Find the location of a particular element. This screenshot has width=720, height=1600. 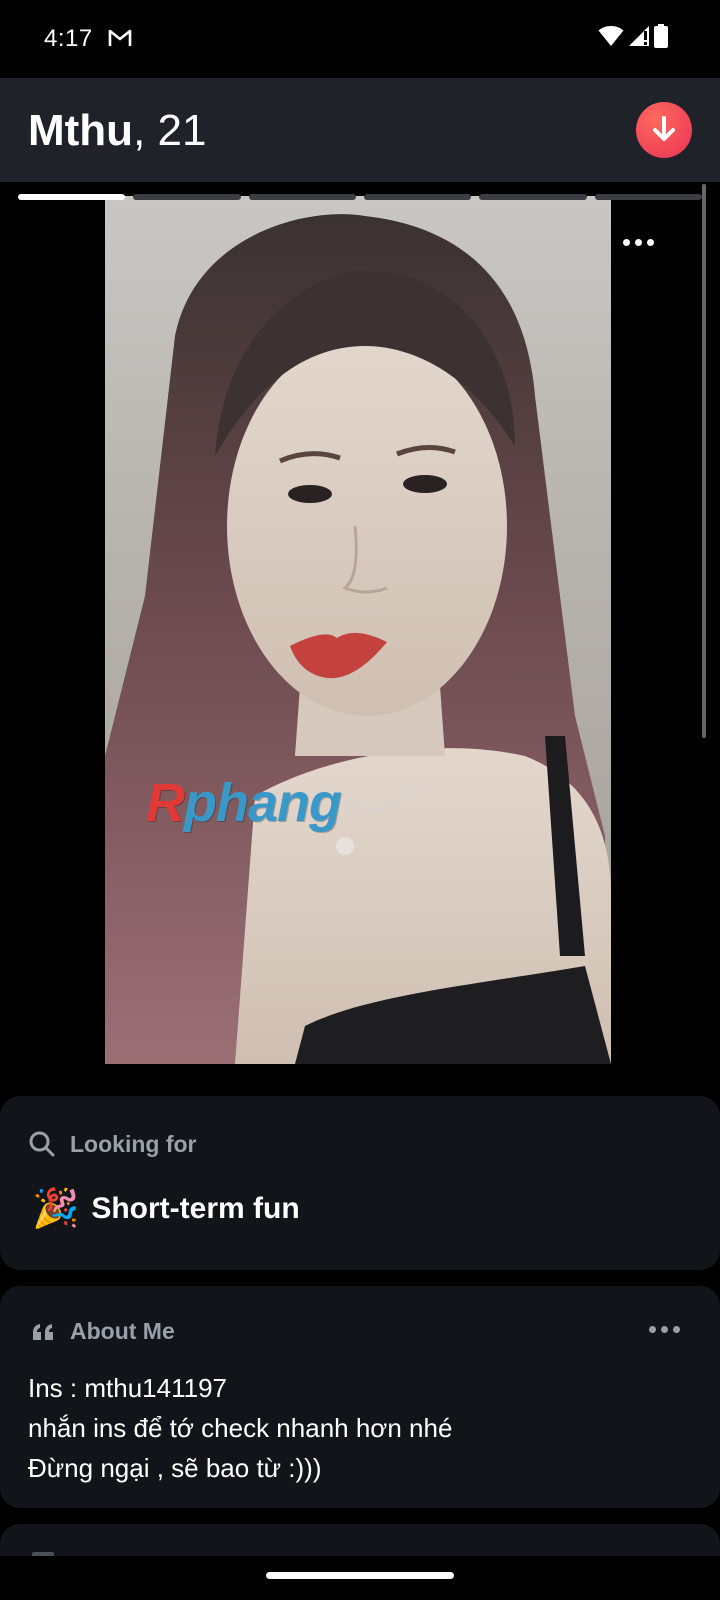

about-me-line: nhắn ins để tớ check nhanh hơn nhé is located at coordinates (240, 1428).